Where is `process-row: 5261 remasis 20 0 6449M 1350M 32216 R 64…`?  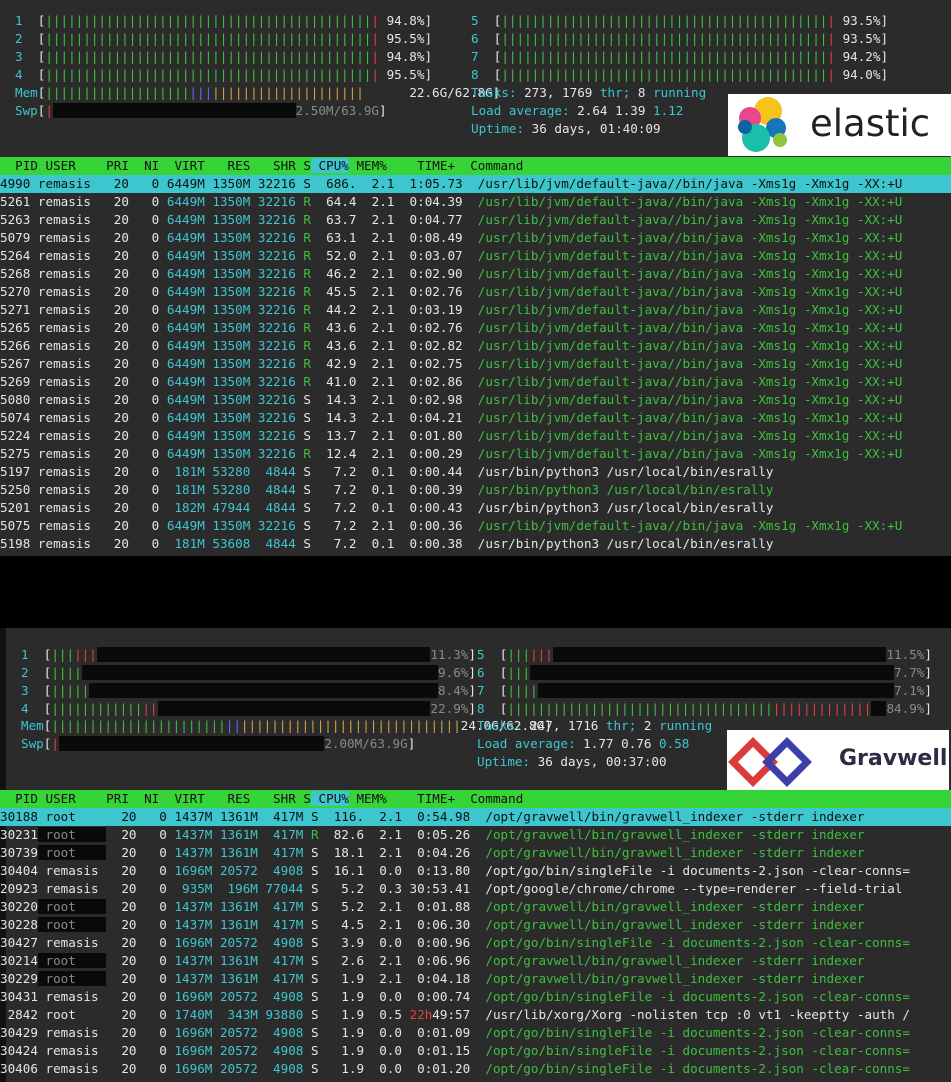
process-row: 5261 remasis 20 0 6449M 1350M 32216 R 64… is located at coordinates (475, 202).